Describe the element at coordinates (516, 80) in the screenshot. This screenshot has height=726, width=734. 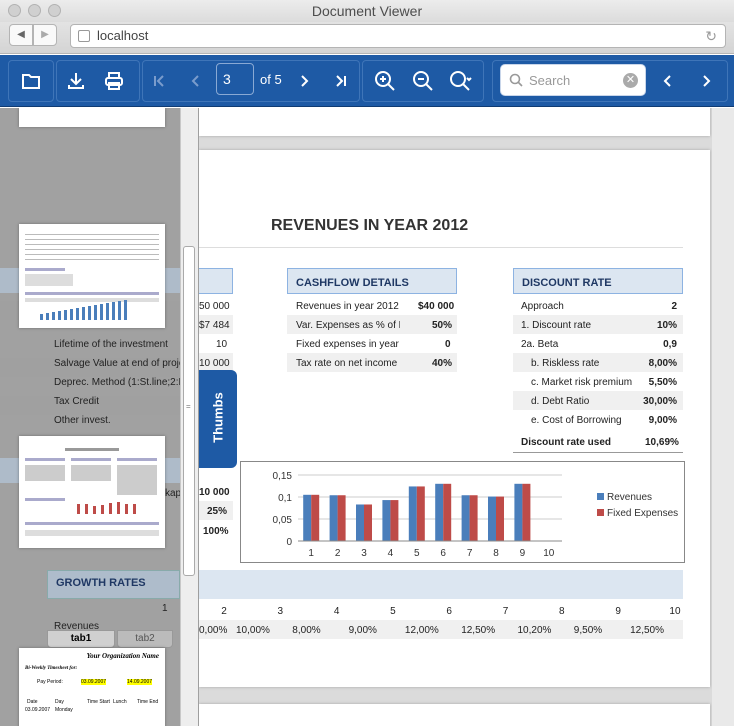
I see `search-icon` at that location.